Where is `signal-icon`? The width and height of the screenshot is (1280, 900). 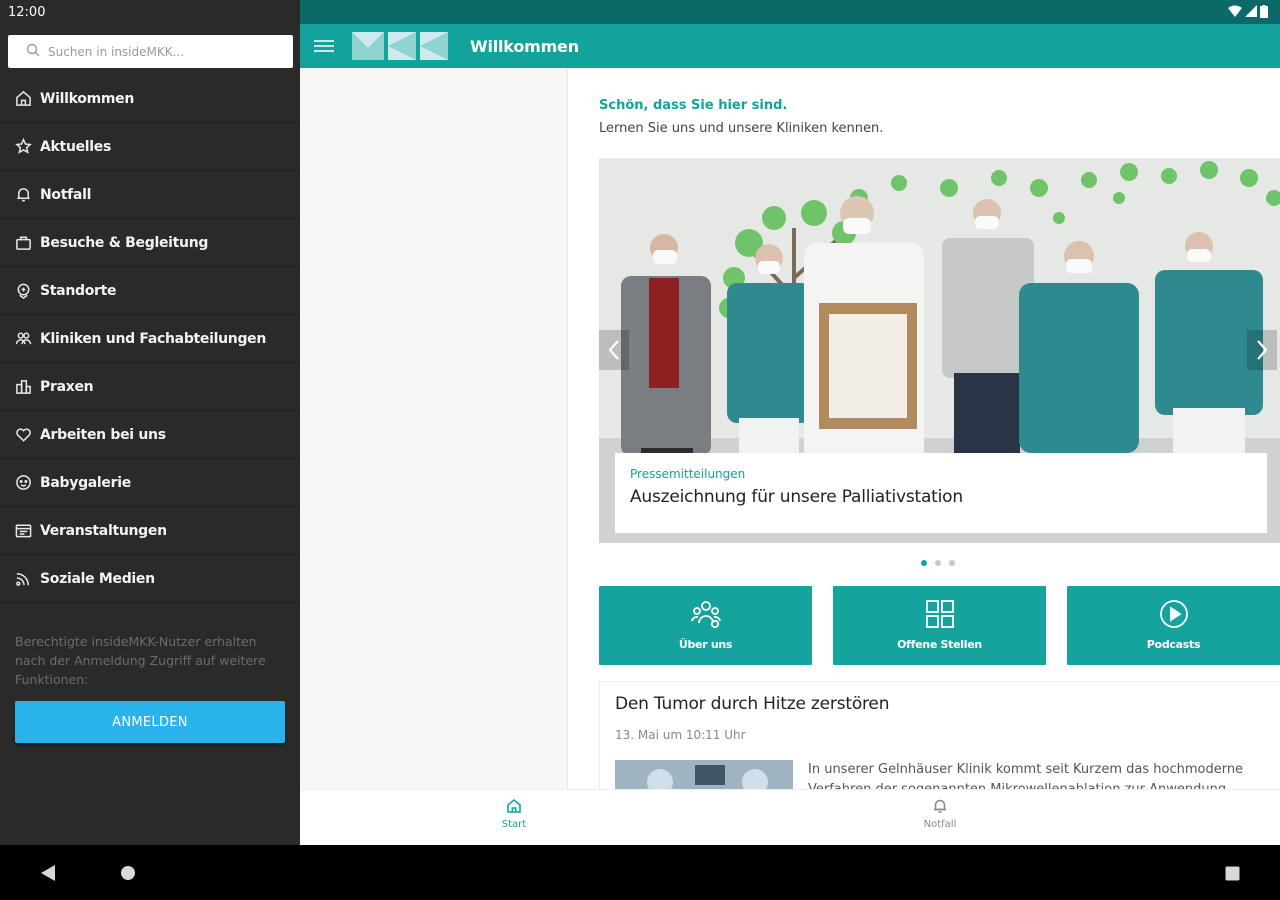
signal-icon is located at coordinates (1251, 11).